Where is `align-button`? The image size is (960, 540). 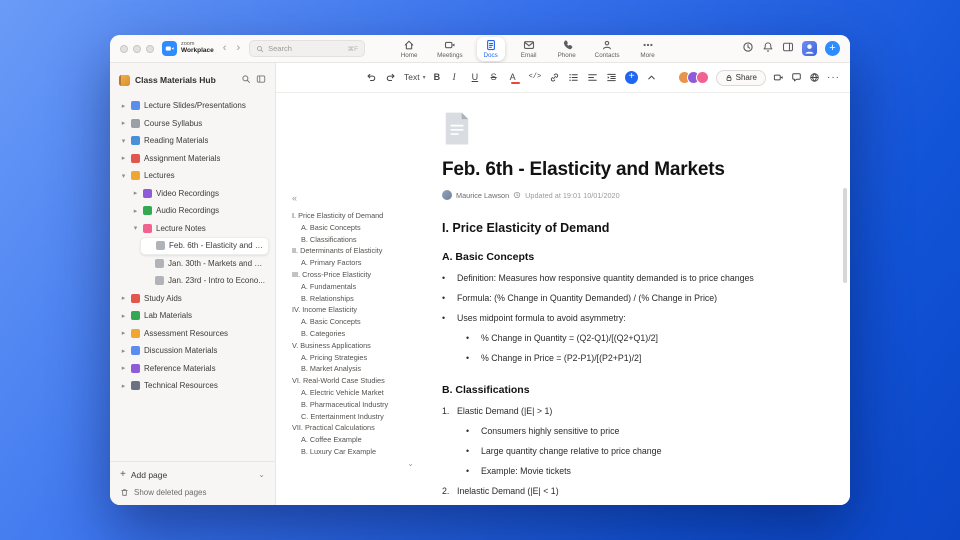
align-button is located at coordinates (592, 77).